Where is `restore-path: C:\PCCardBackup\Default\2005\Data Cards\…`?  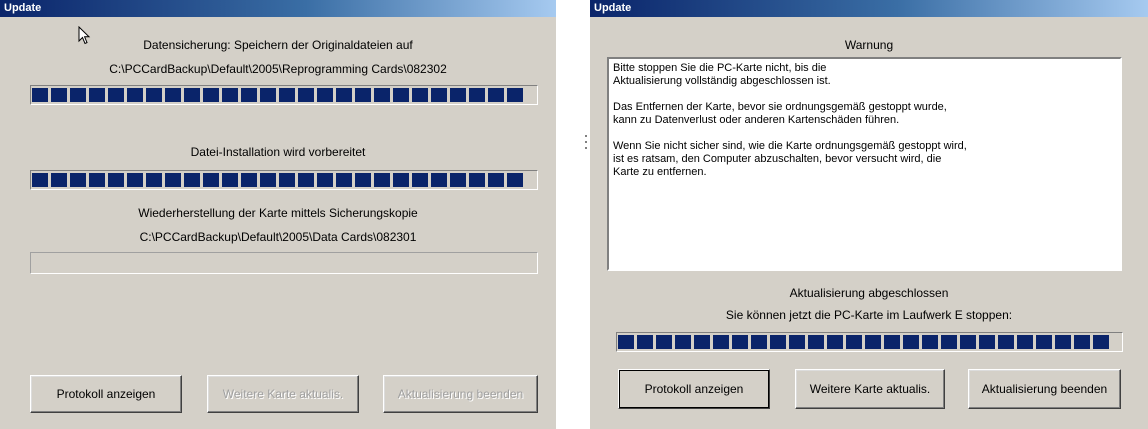 restore-path: C:\PCCardBackup\Default\2005\Data Cards\… is located at coordinates (278, 237).